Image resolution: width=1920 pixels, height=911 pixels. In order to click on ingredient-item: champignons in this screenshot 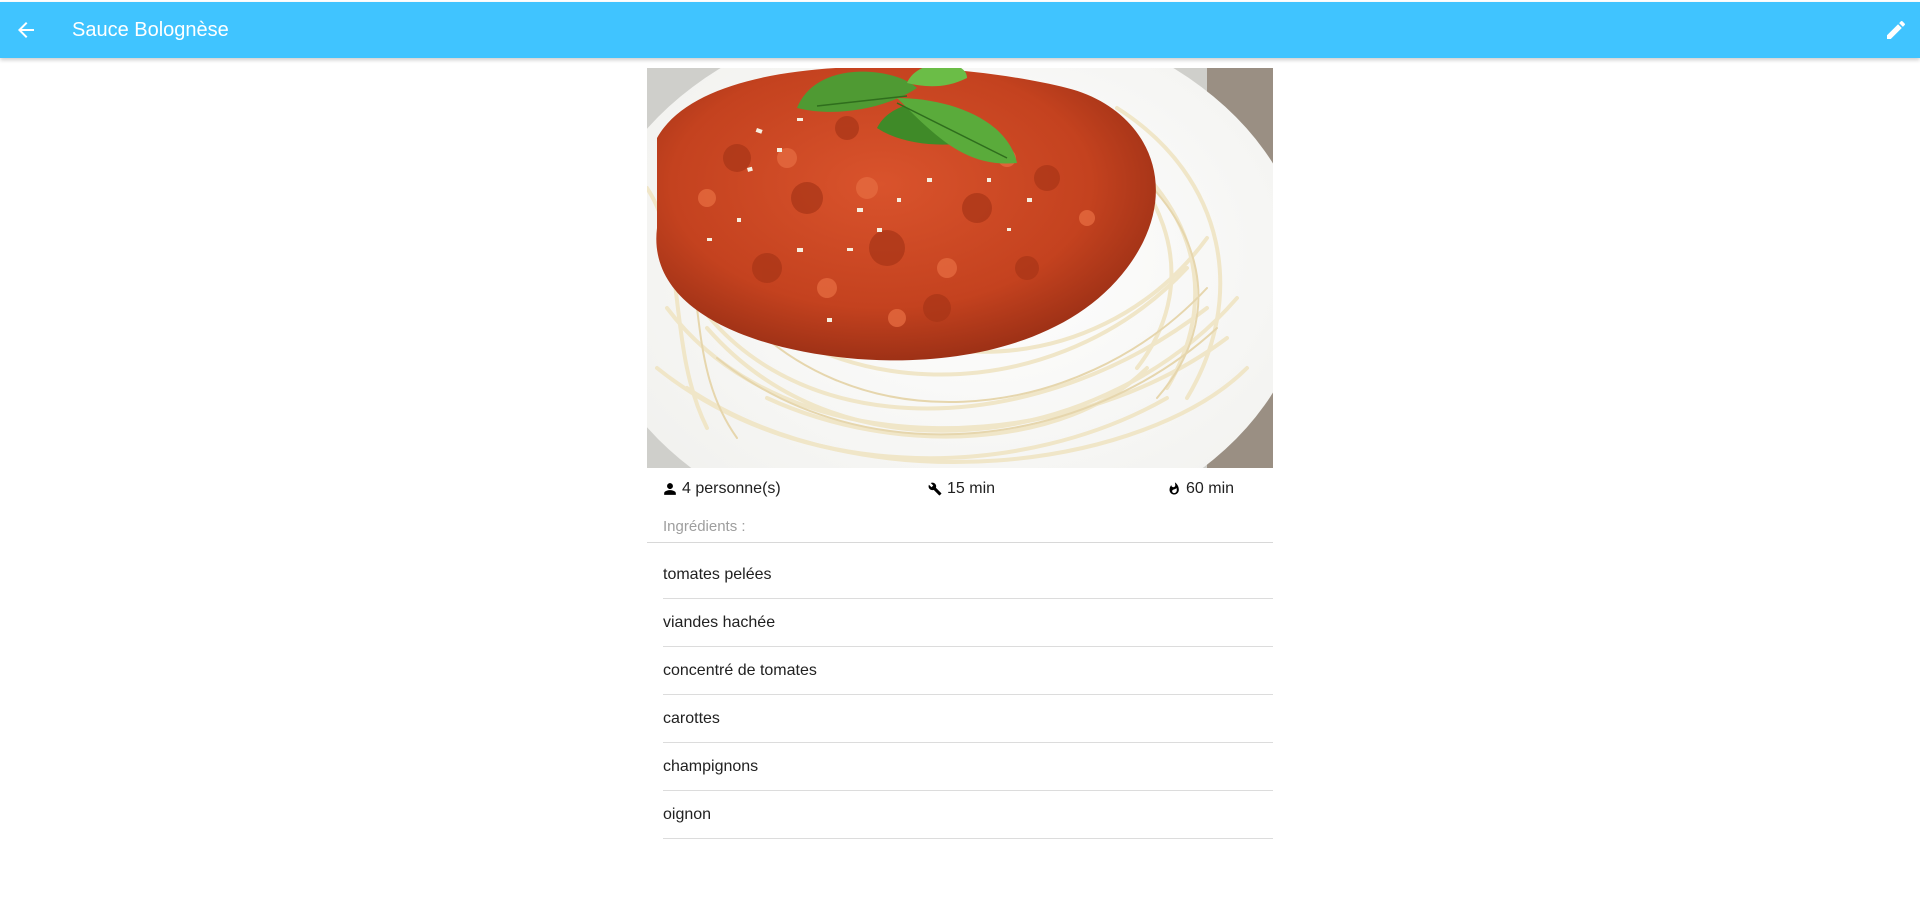, I will do `click(968, 767)`.